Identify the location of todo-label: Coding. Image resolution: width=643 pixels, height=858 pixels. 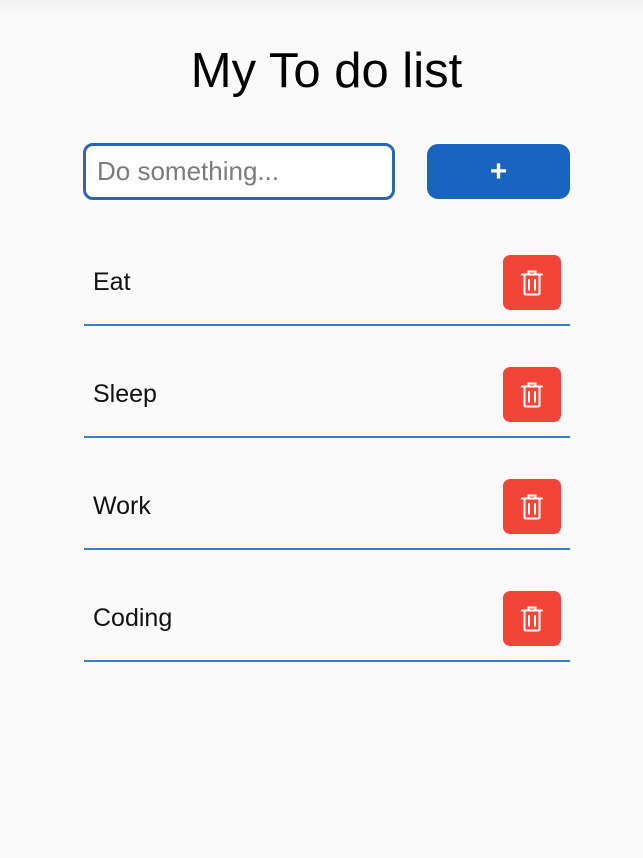
(133, 618).